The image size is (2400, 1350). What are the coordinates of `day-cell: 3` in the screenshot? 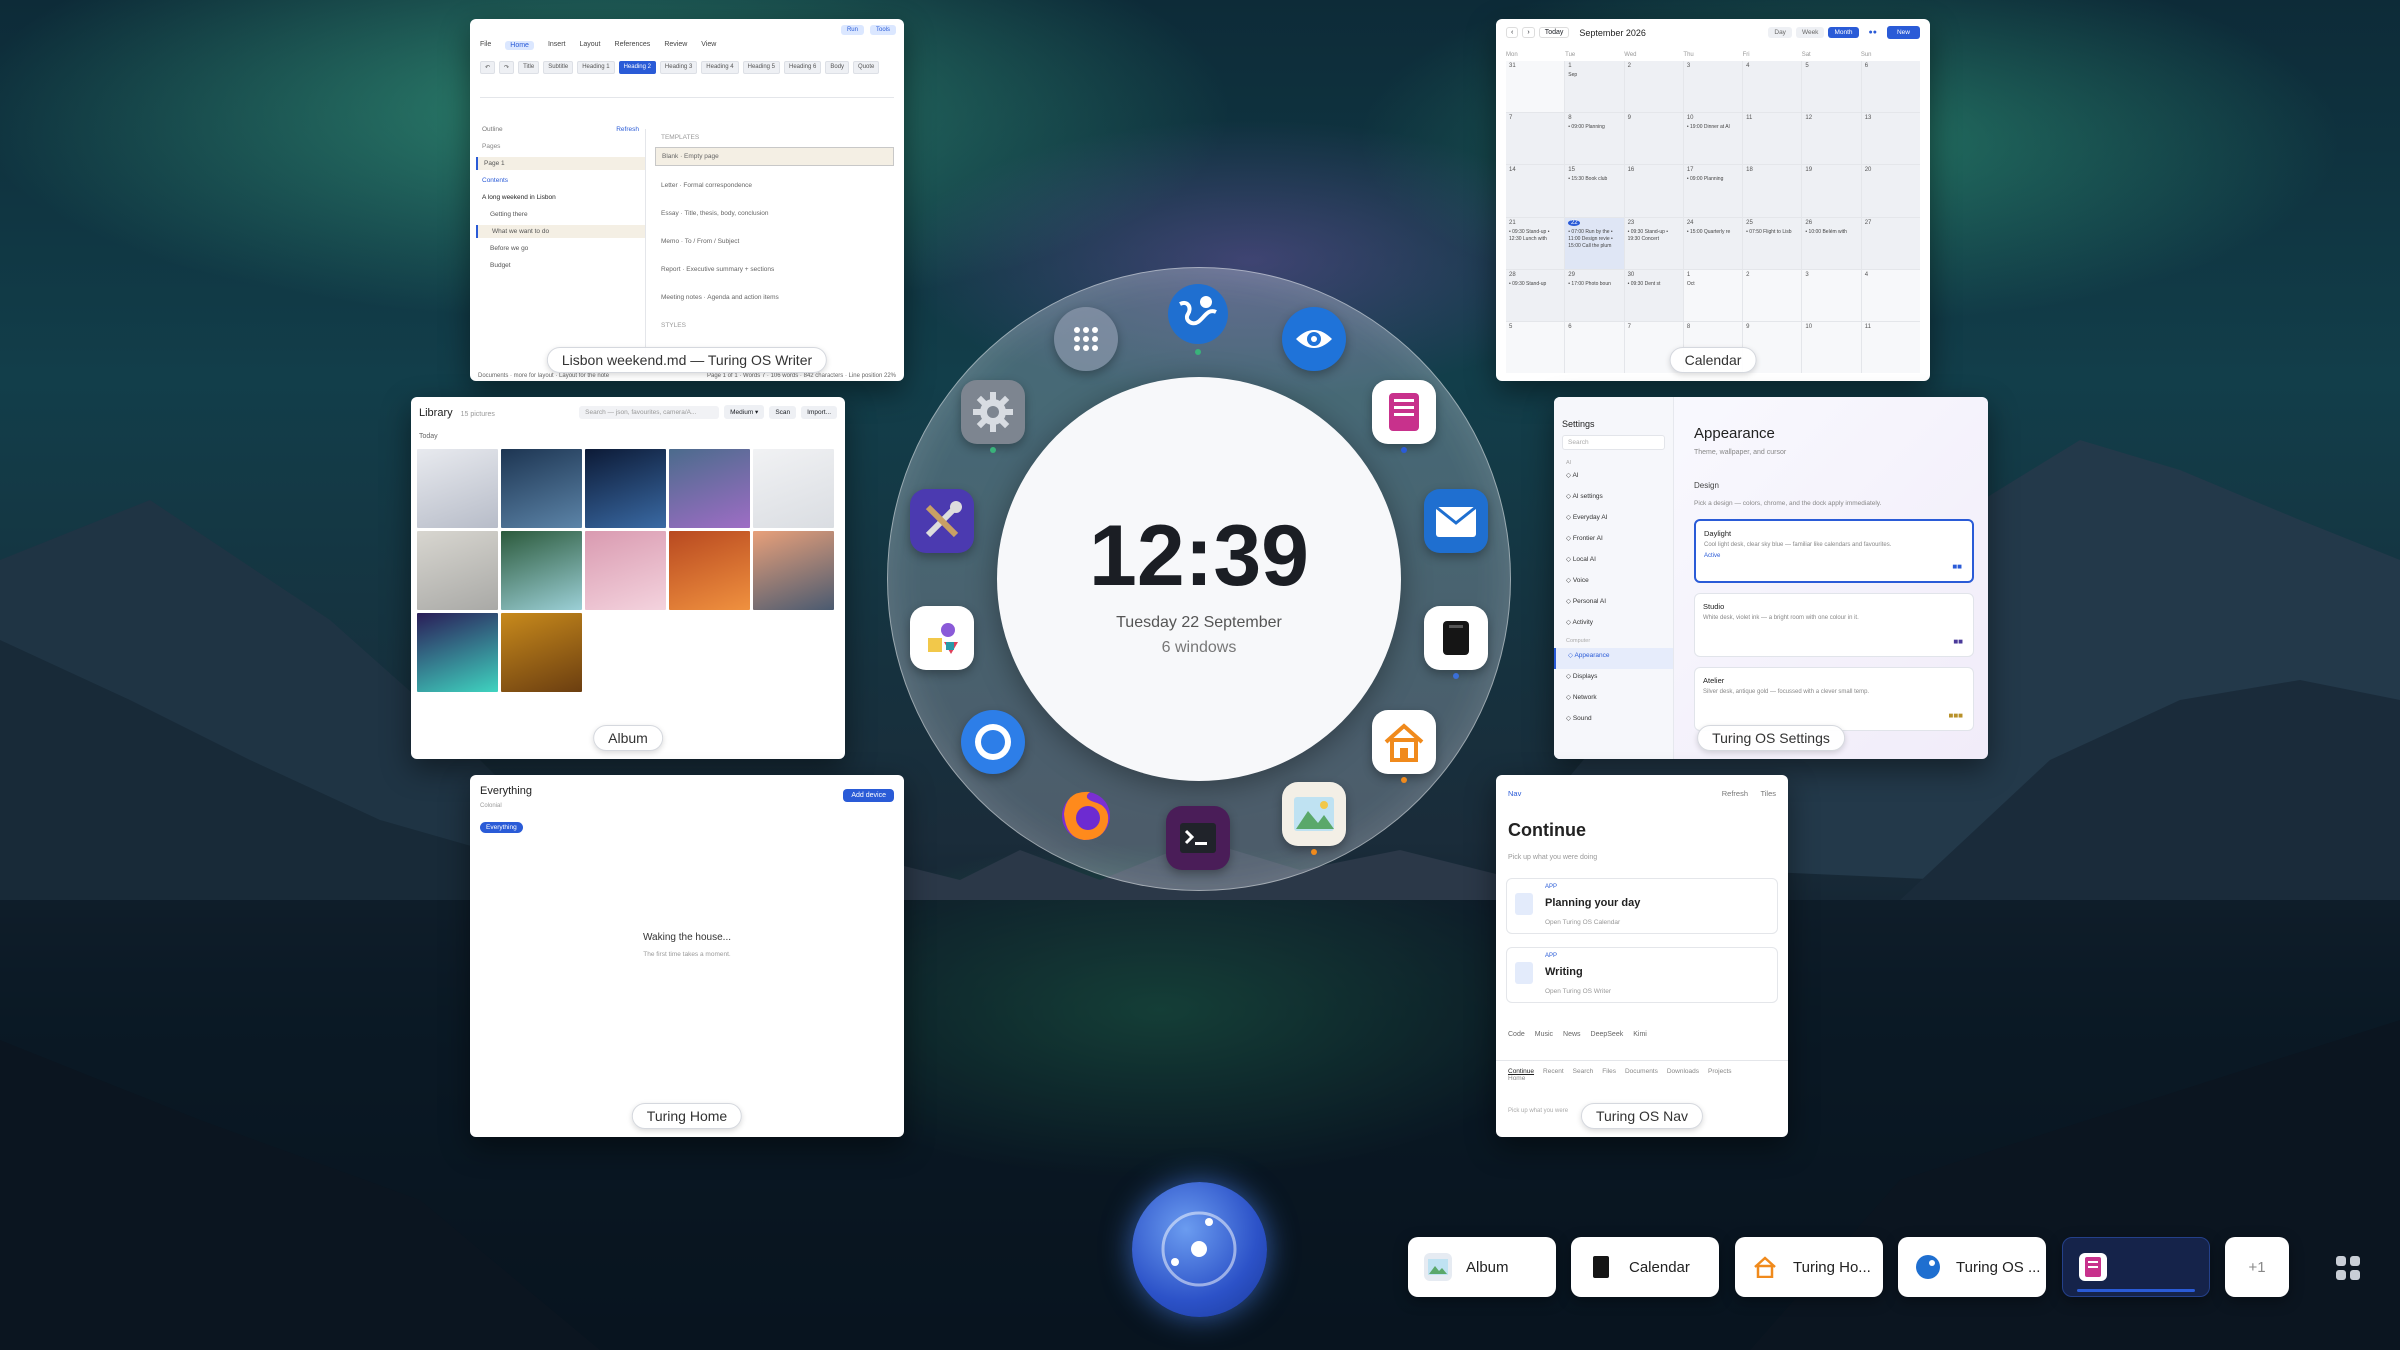 It's located at (1713, 87).